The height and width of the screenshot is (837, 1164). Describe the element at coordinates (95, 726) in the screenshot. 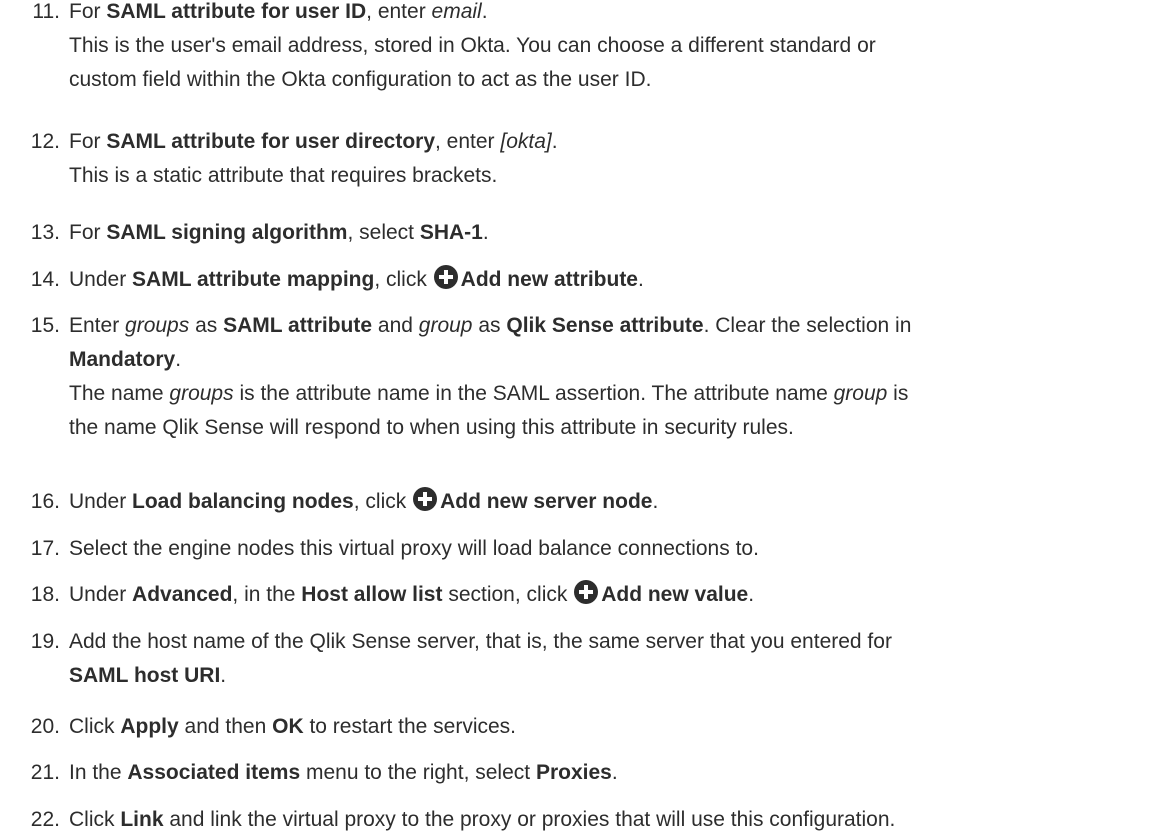

I see `text-run: Click` at that location.